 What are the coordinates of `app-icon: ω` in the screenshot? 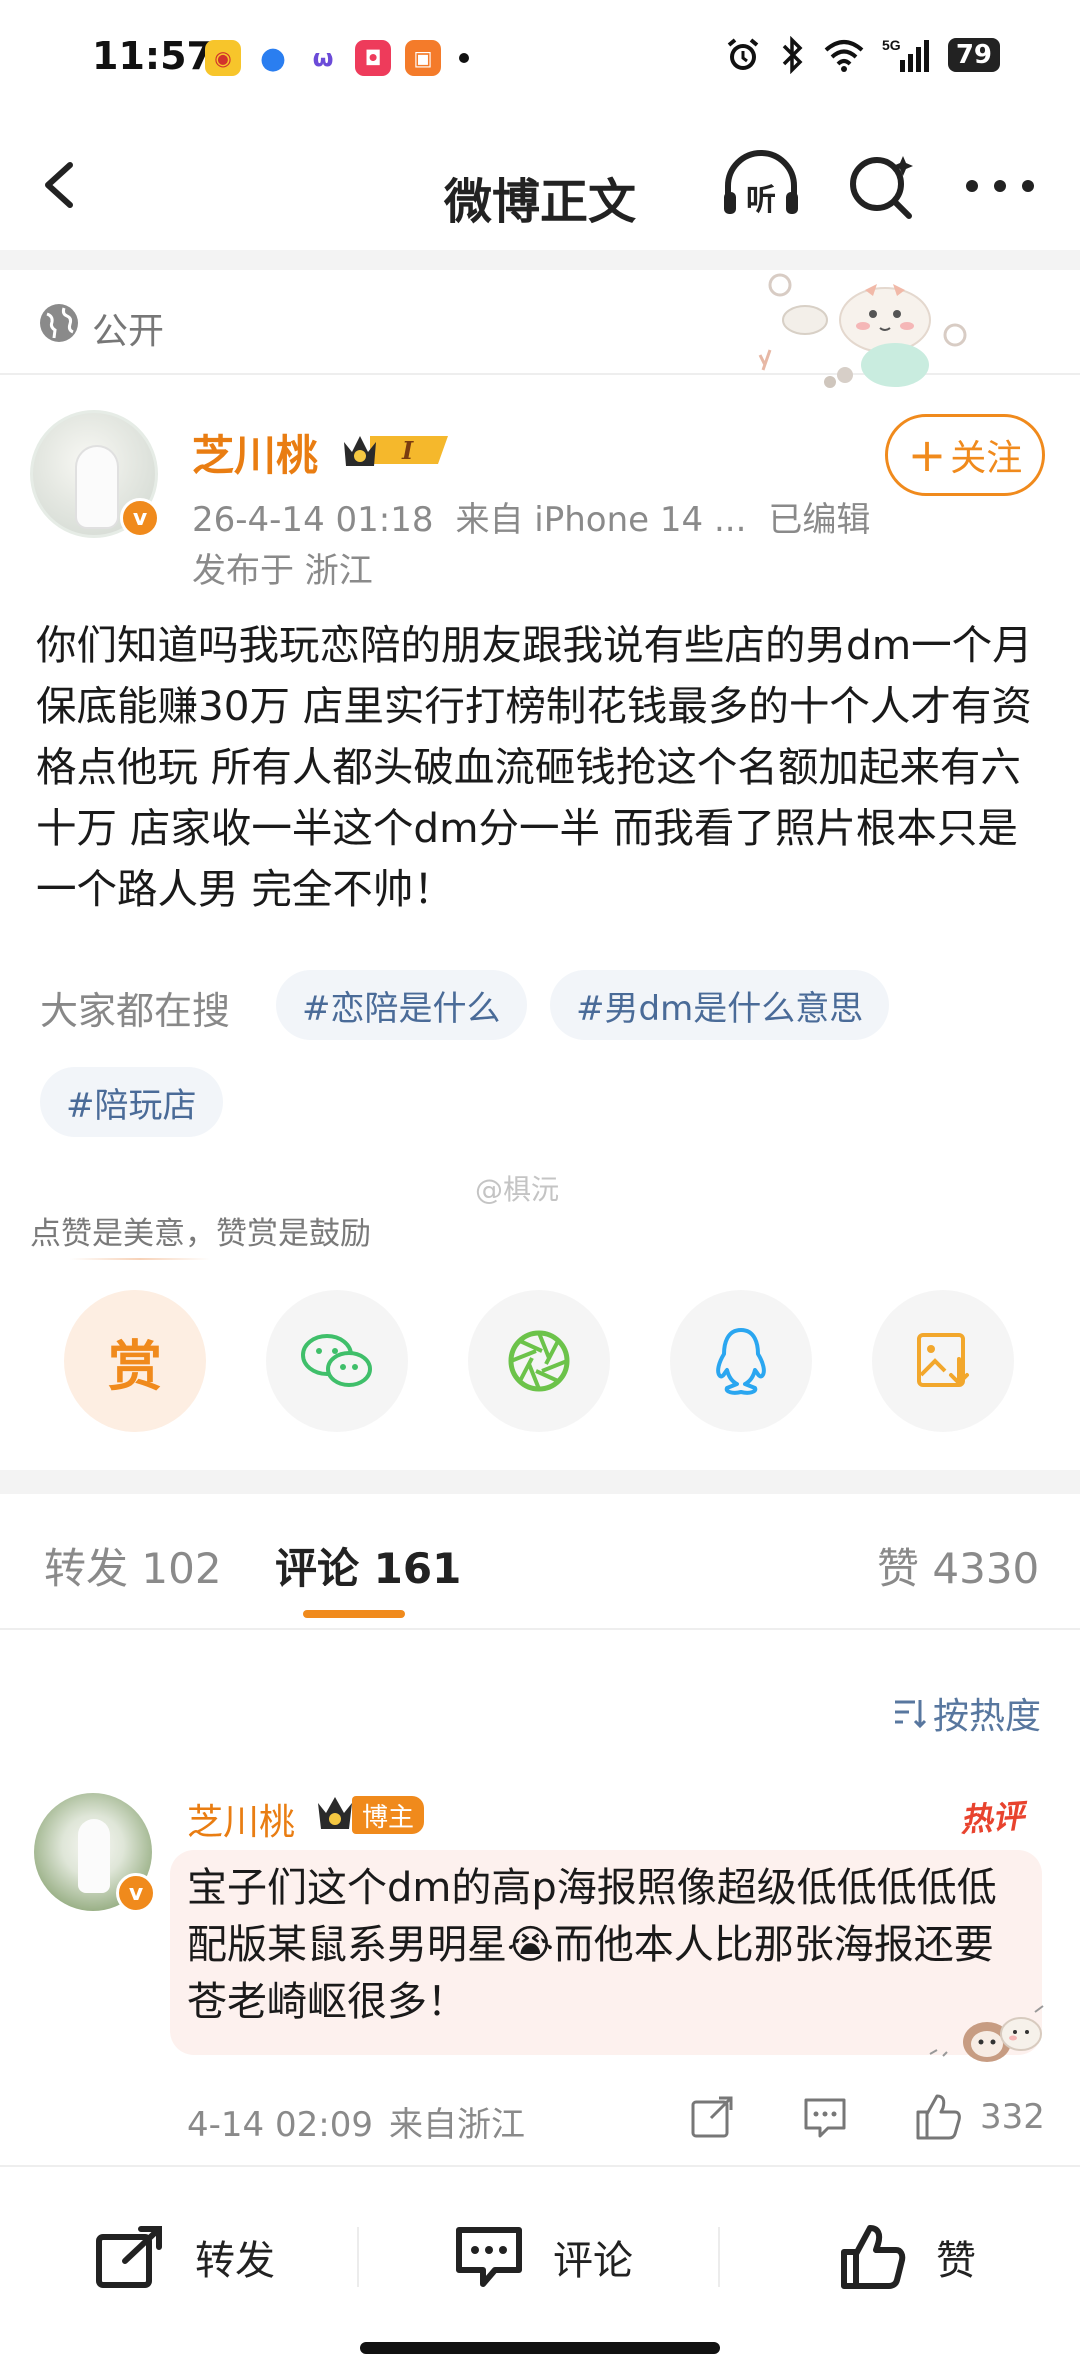 It's located at (323, 58).